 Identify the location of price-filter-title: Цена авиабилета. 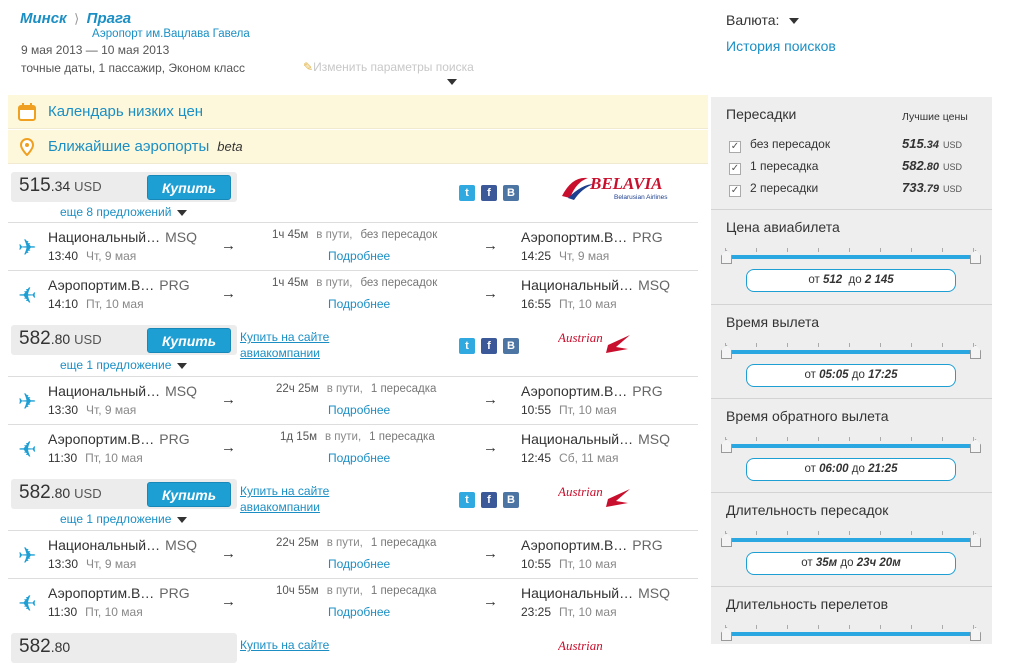
(783, 227).